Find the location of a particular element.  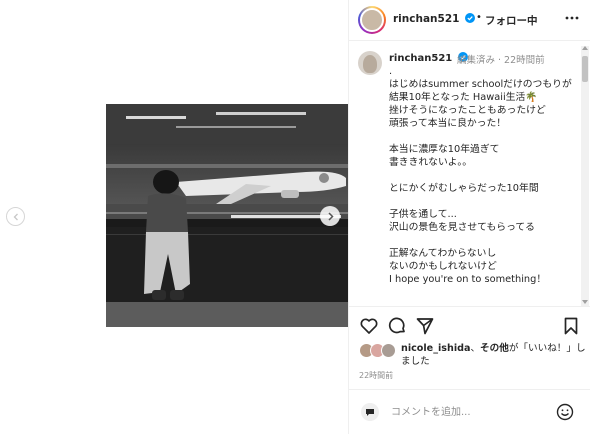

chevron-left-icon is located at coordinates (15, 216).